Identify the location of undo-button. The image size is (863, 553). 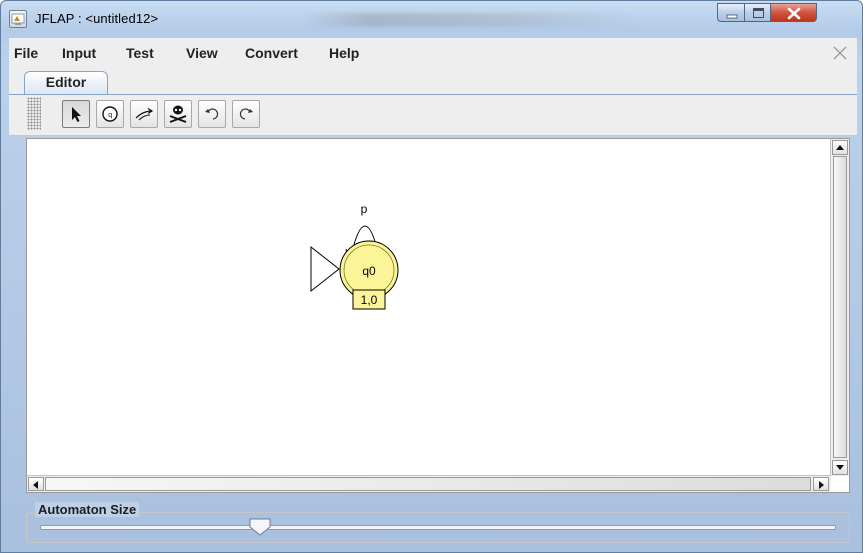
(212, 114).